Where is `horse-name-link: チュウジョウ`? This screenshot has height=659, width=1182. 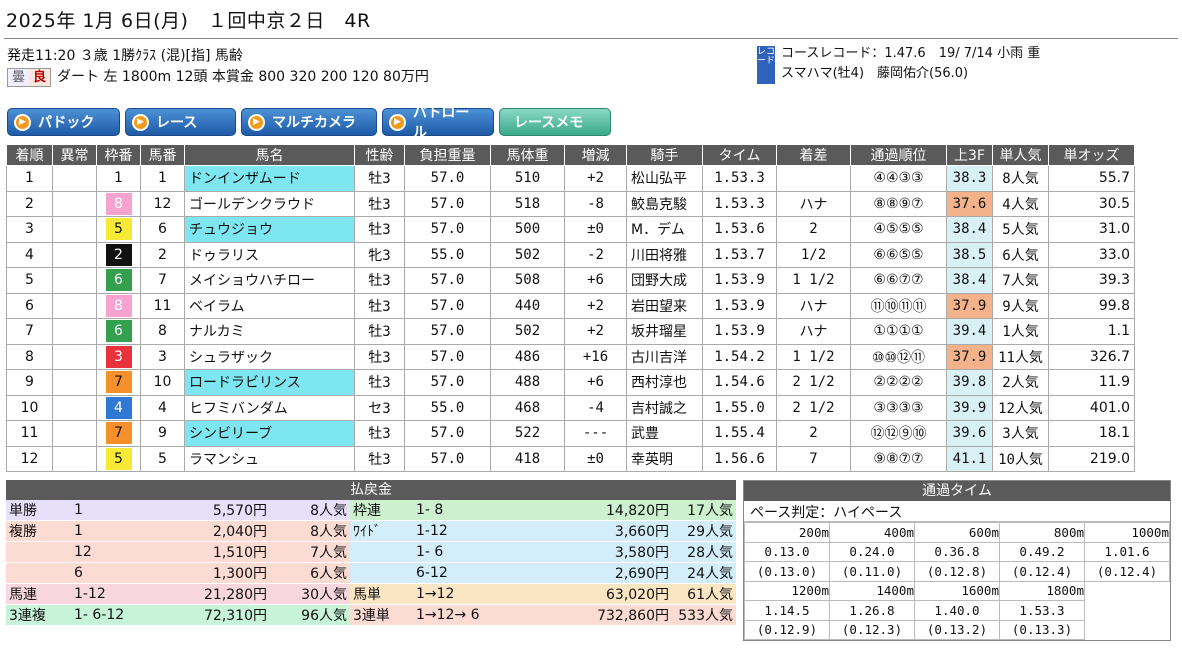
horse-name-link: チュウジョウ is located at coordinates (269, 229).